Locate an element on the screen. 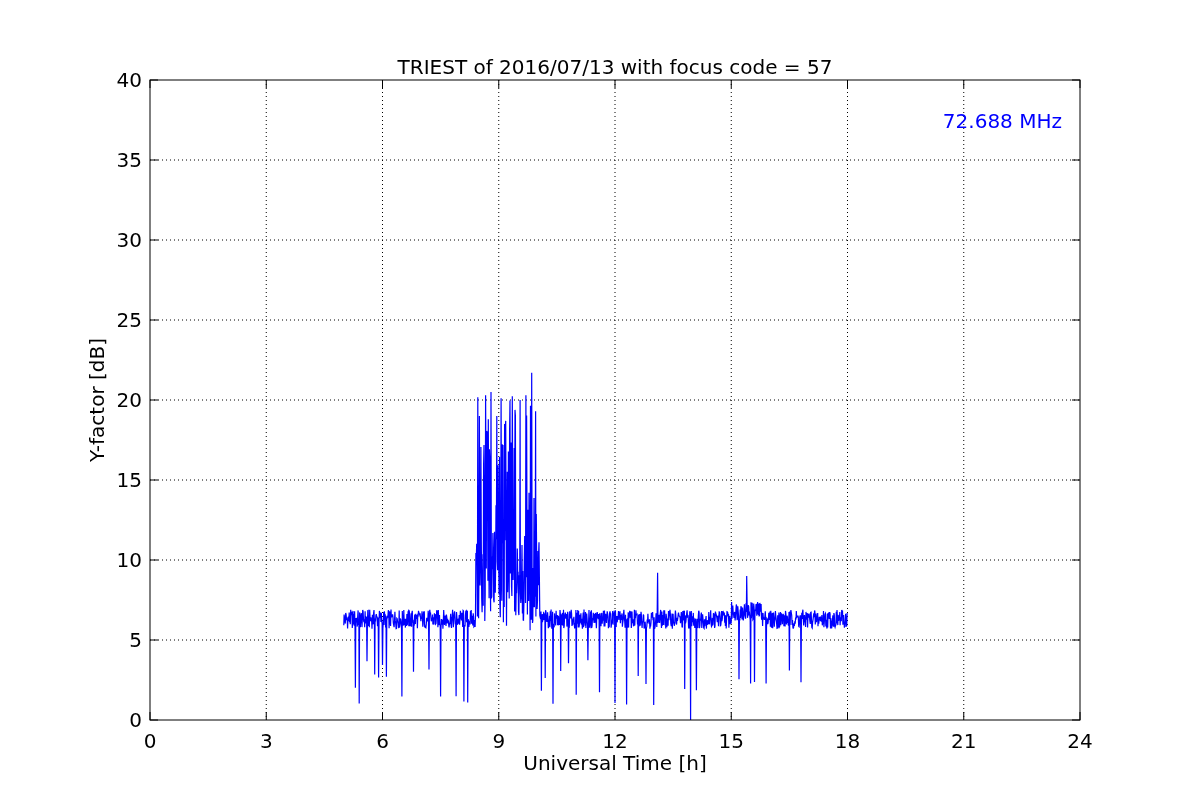  y-tick-label: 35 is located at coordinates (129, 160).